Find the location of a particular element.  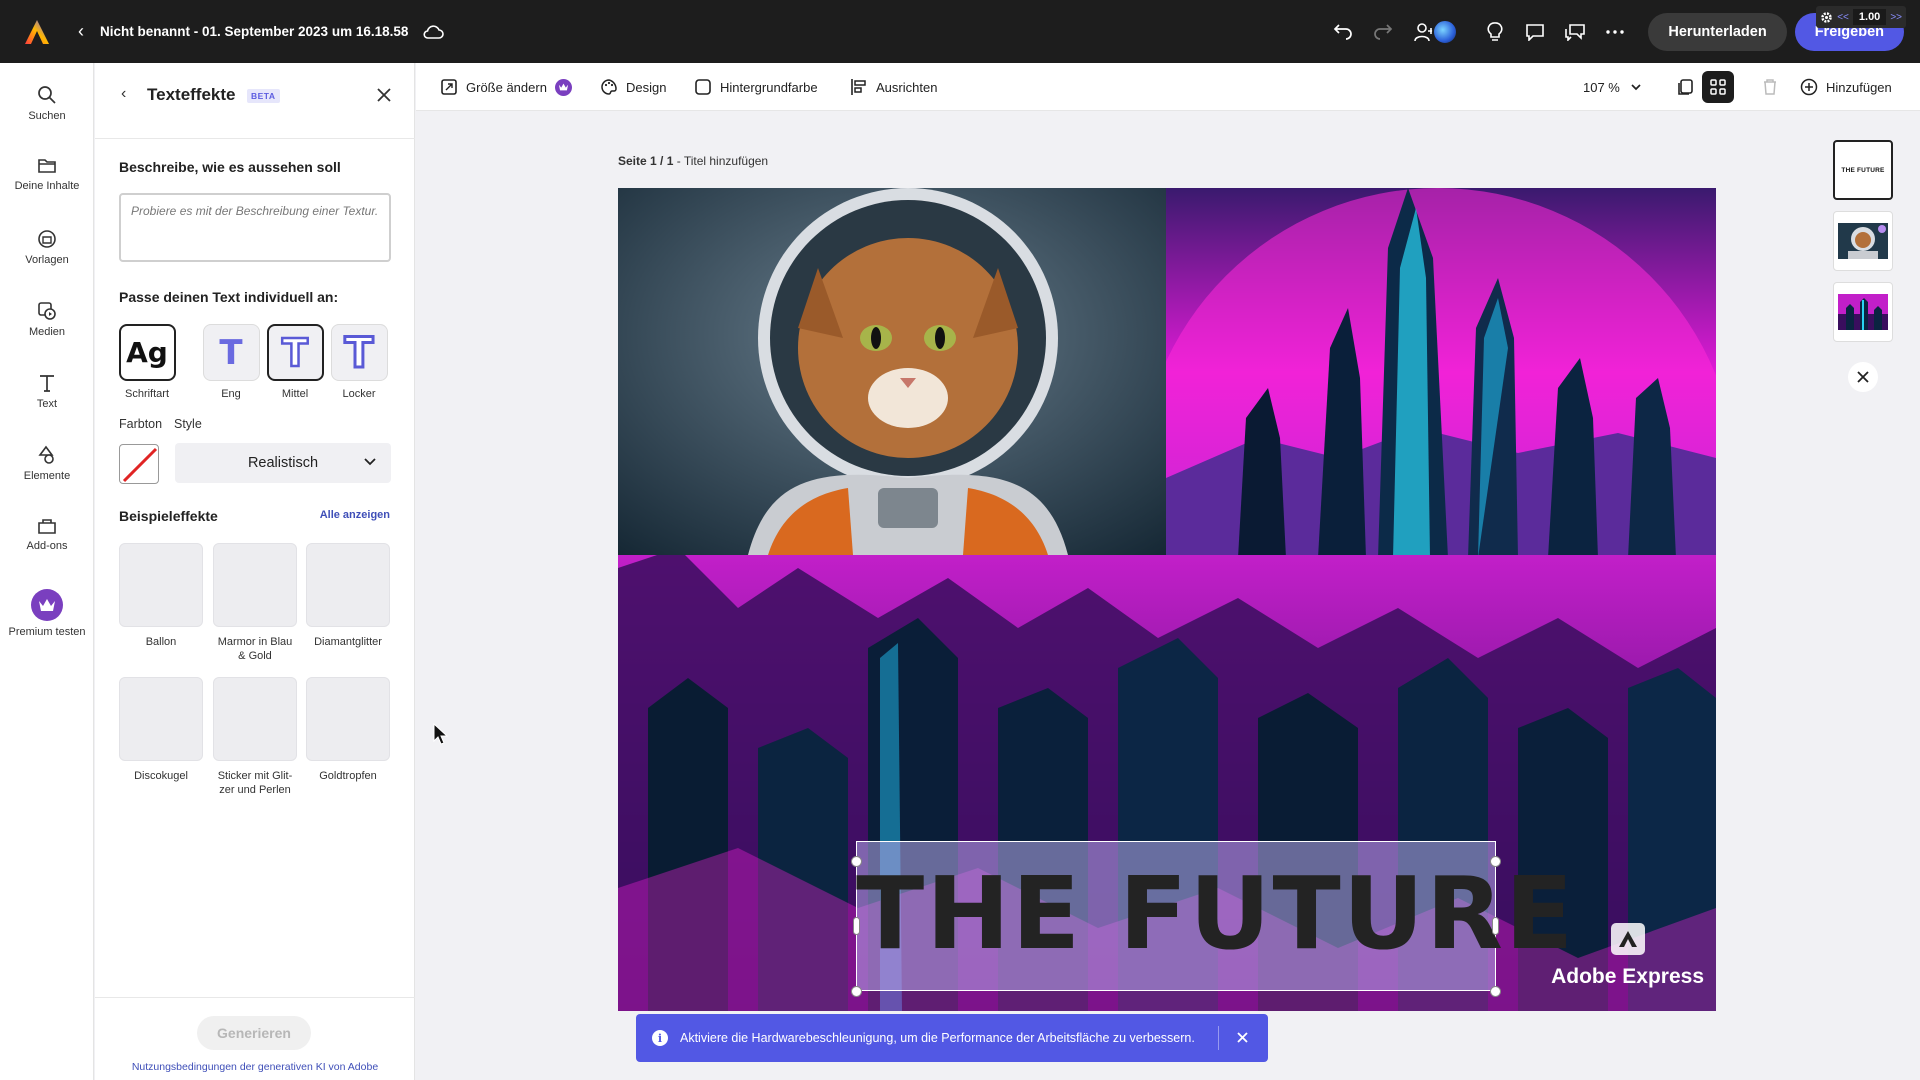

background-color-button: Hintergrundfarbe is located at coordinates (756, 87).